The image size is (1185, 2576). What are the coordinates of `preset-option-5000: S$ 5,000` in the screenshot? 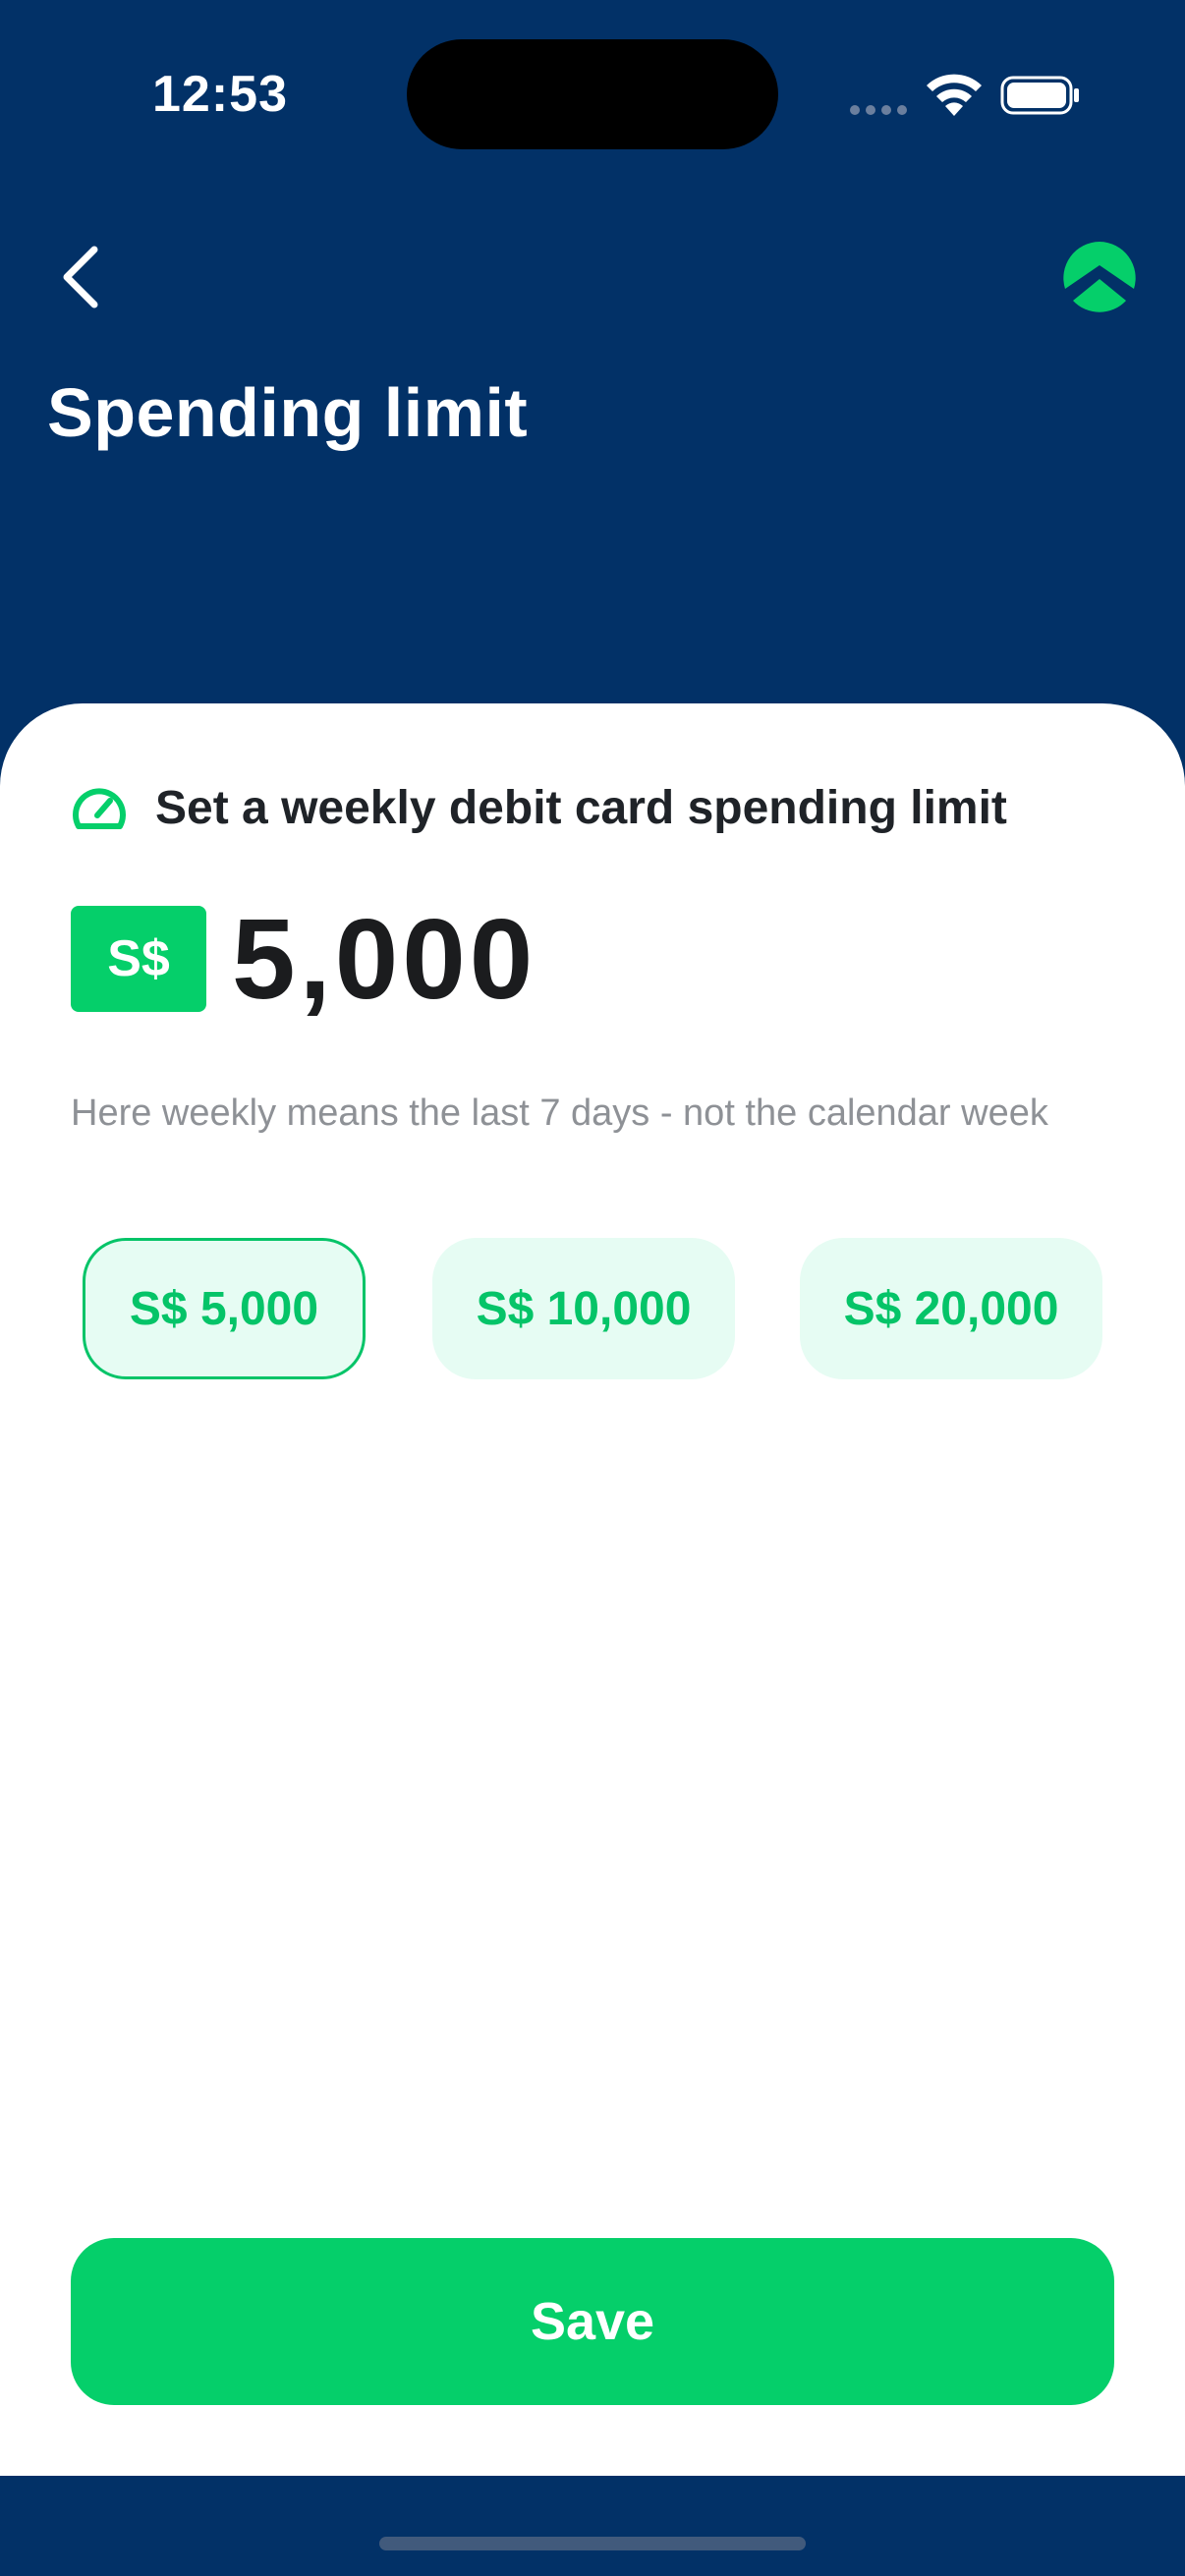 It's located at (225, 1308).